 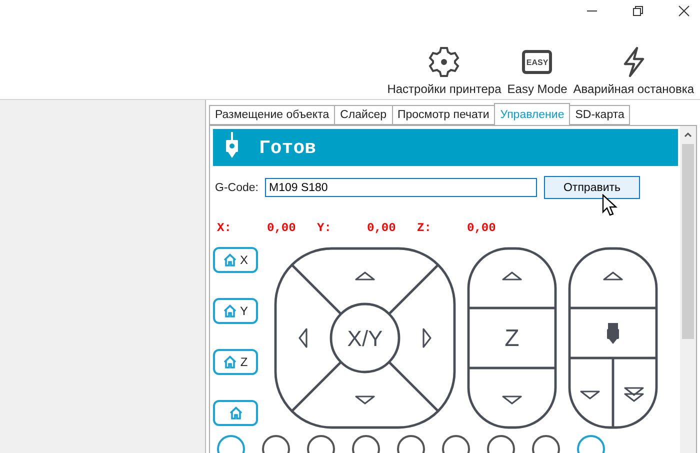 I want to click on close-icon, so click(x=684, y=11).